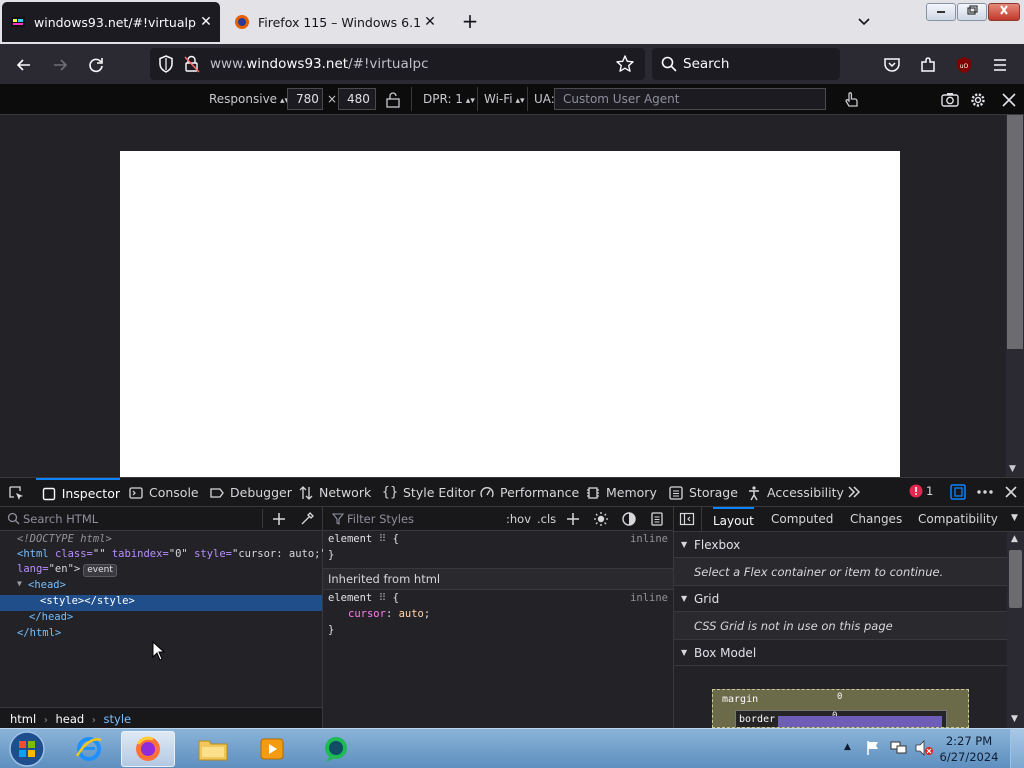  I want to click on extensions-puzzle-icon, so click(928, 65).